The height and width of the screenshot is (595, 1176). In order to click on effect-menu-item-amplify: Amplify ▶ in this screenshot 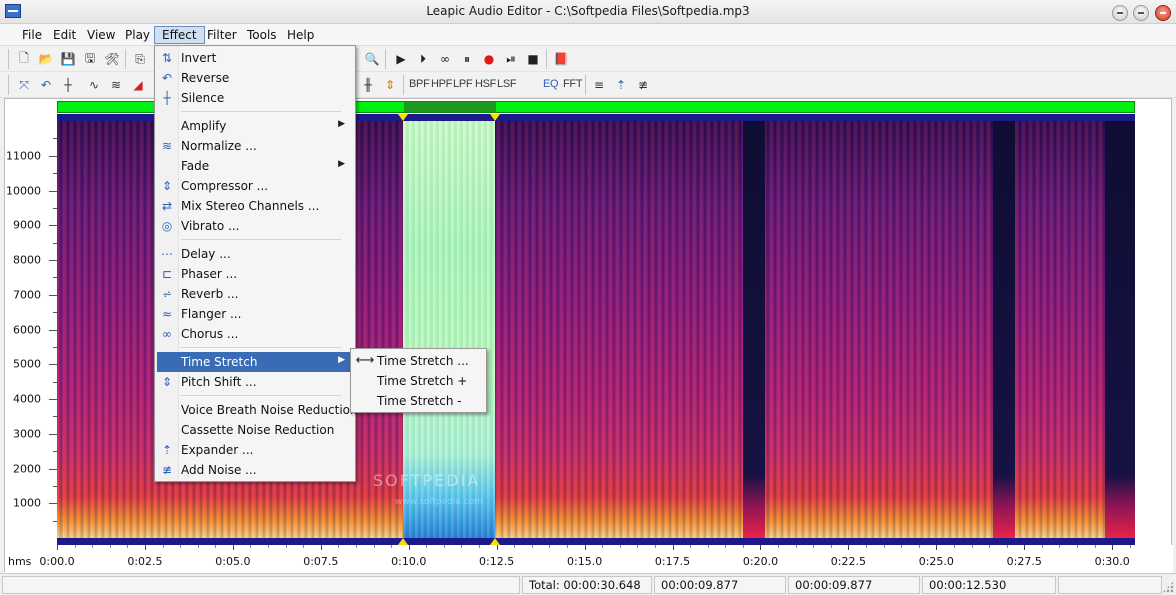, I will do `click(255, 126)`.